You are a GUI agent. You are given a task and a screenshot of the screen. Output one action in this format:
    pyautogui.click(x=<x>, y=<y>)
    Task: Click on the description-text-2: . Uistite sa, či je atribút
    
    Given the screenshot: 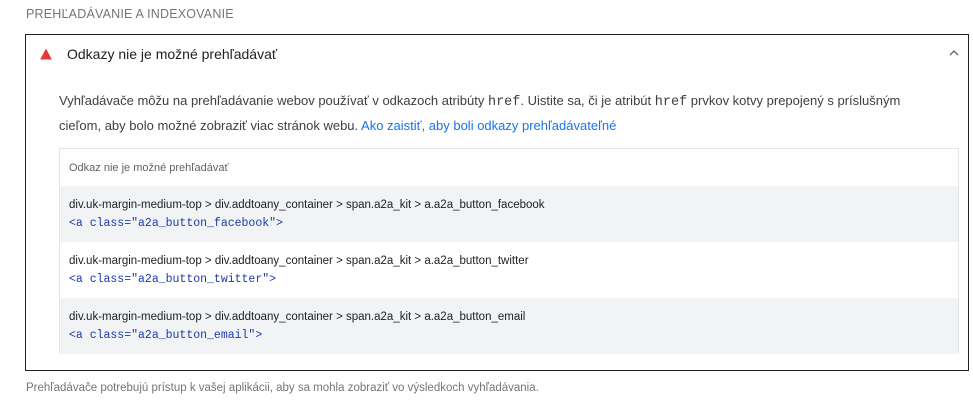 What is the action you would take?
    pyautogui.click(x=587, y=100)
    